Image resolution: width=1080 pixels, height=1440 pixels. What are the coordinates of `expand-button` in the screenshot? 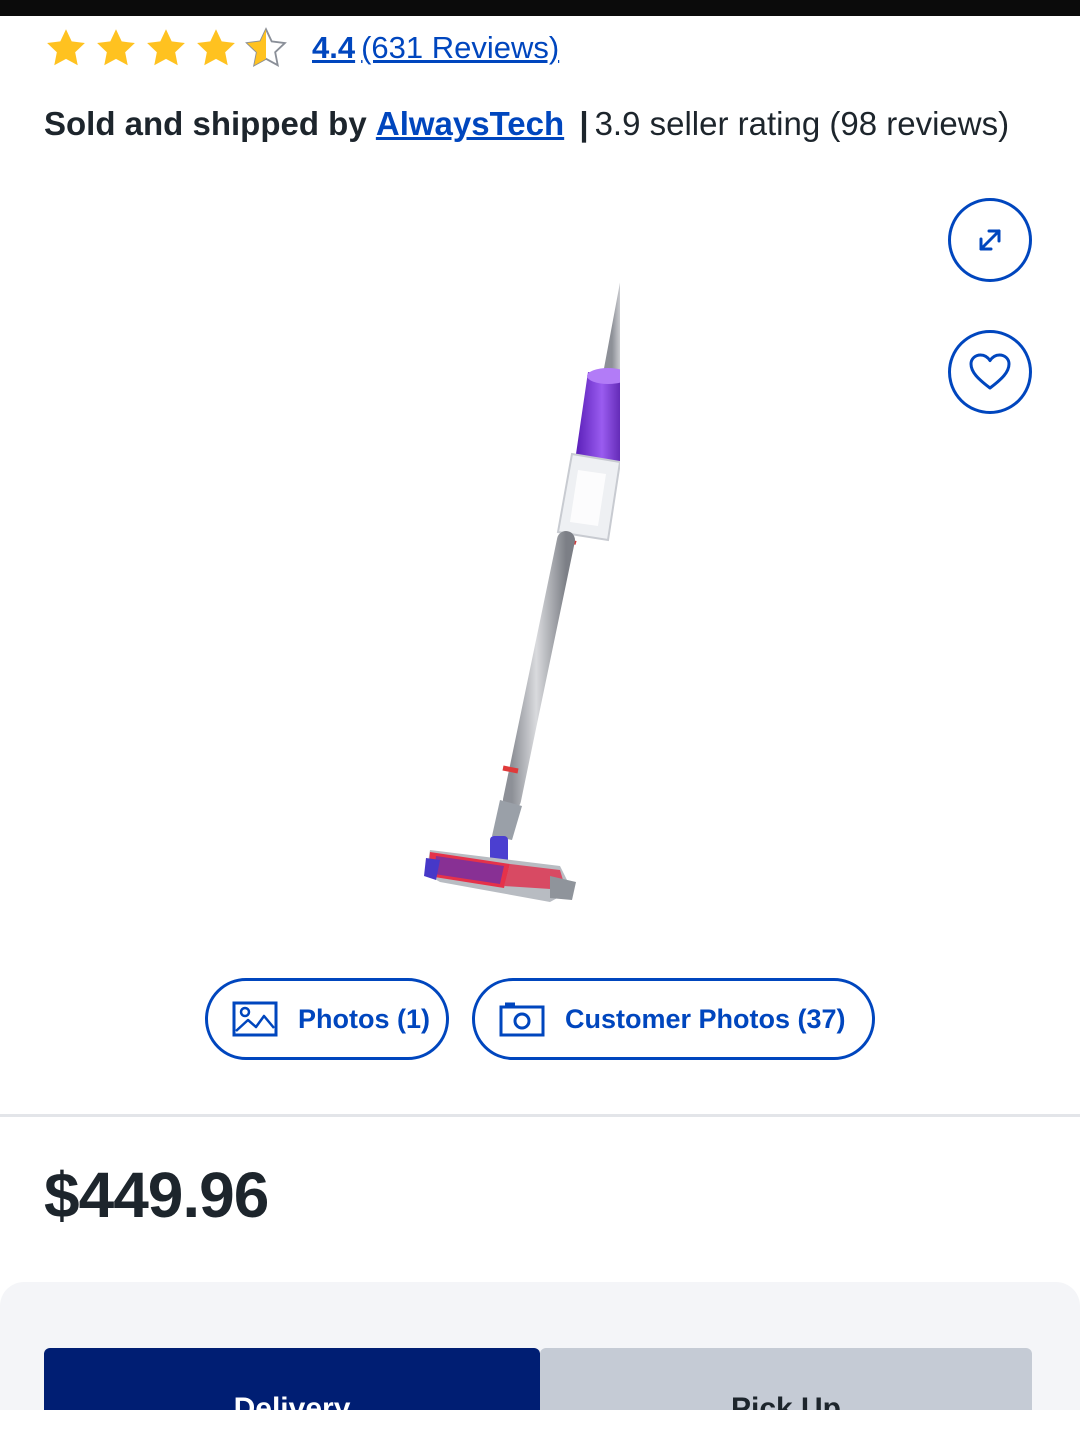 It's located at (990, 240).